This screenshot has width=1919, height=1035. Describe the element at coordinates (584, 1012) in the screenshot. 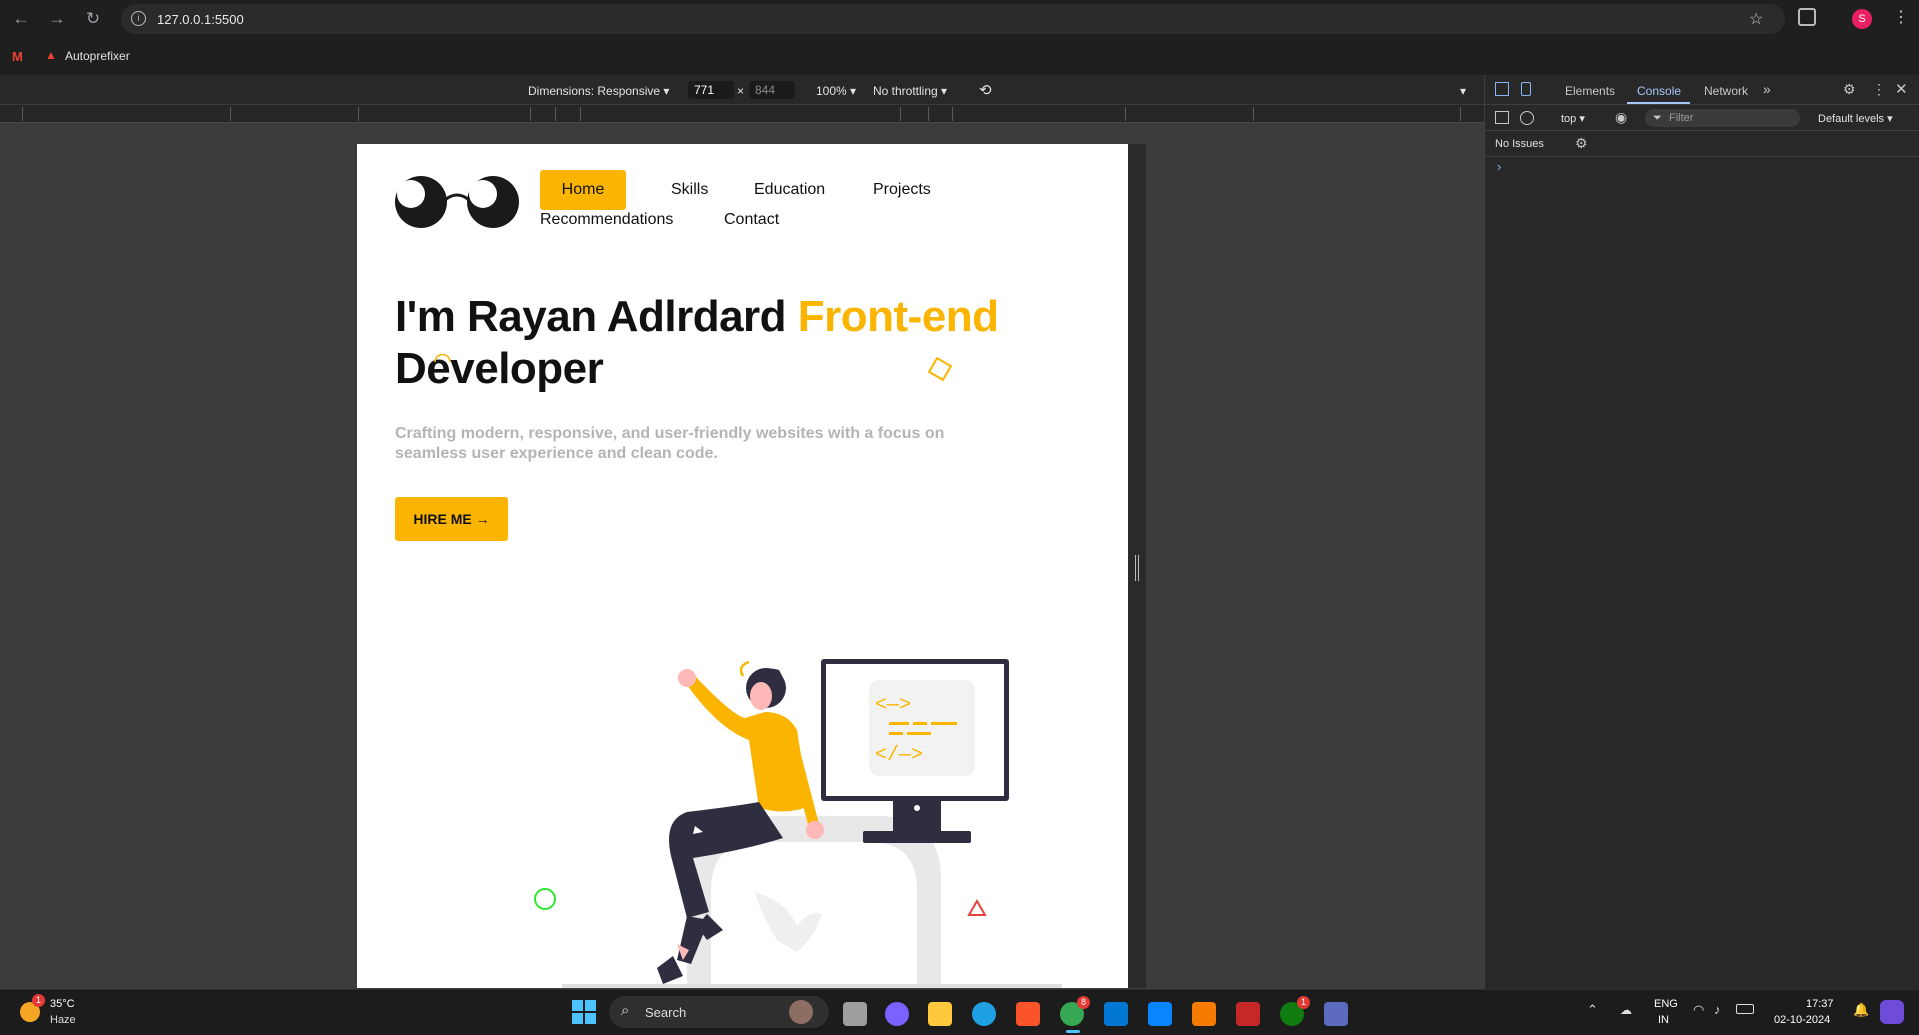

I see `start-windows-icon` at that location.